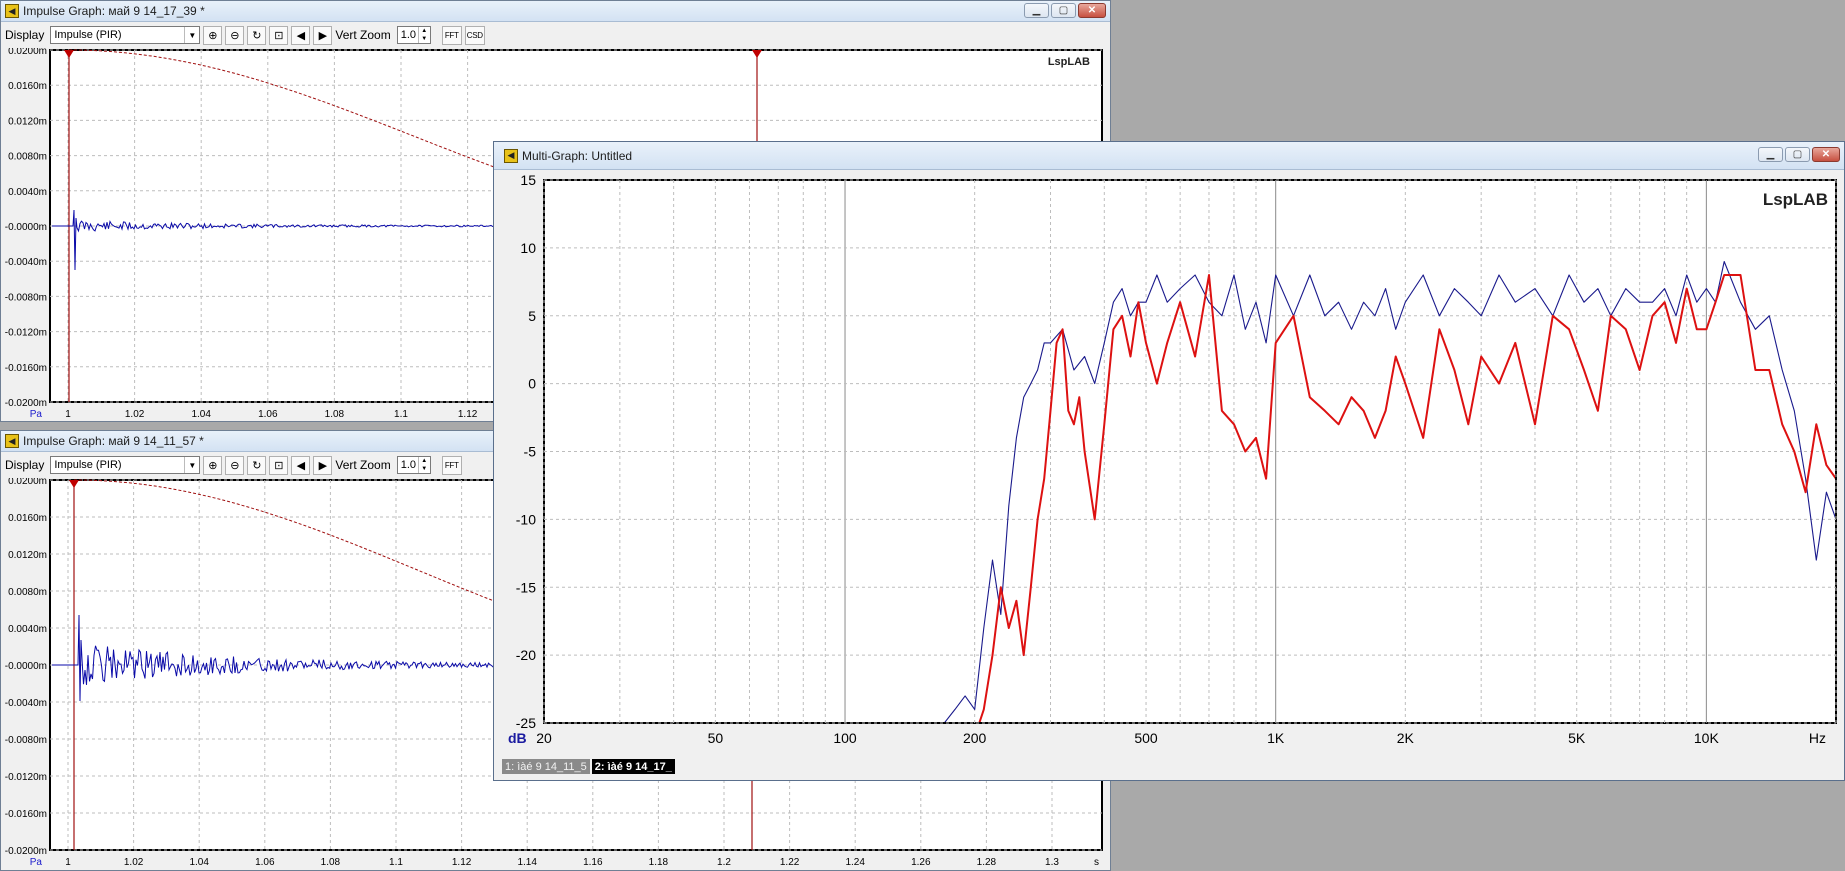  Describe the element at coordinates (526, 587) in the screenshot. I see `y-tick-label: -15` at that location.